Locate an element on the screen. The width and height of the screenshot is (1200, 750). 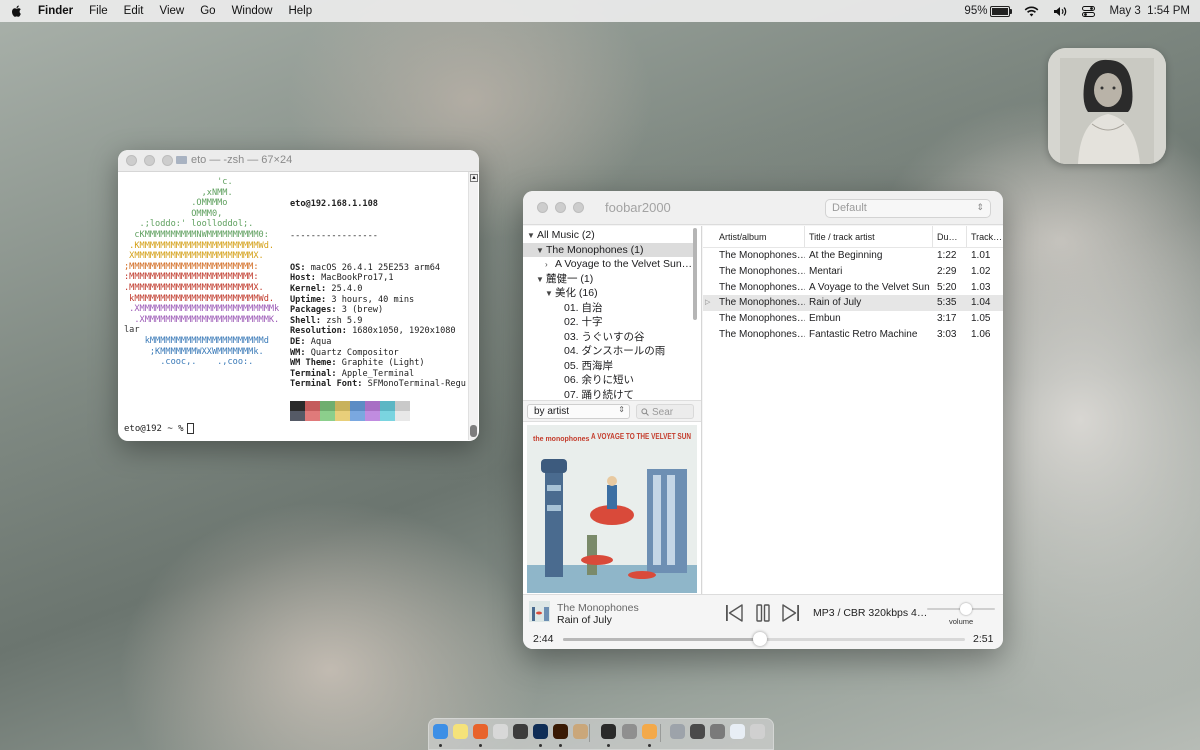
previous-track-icon is located at coordinates (734, 613).